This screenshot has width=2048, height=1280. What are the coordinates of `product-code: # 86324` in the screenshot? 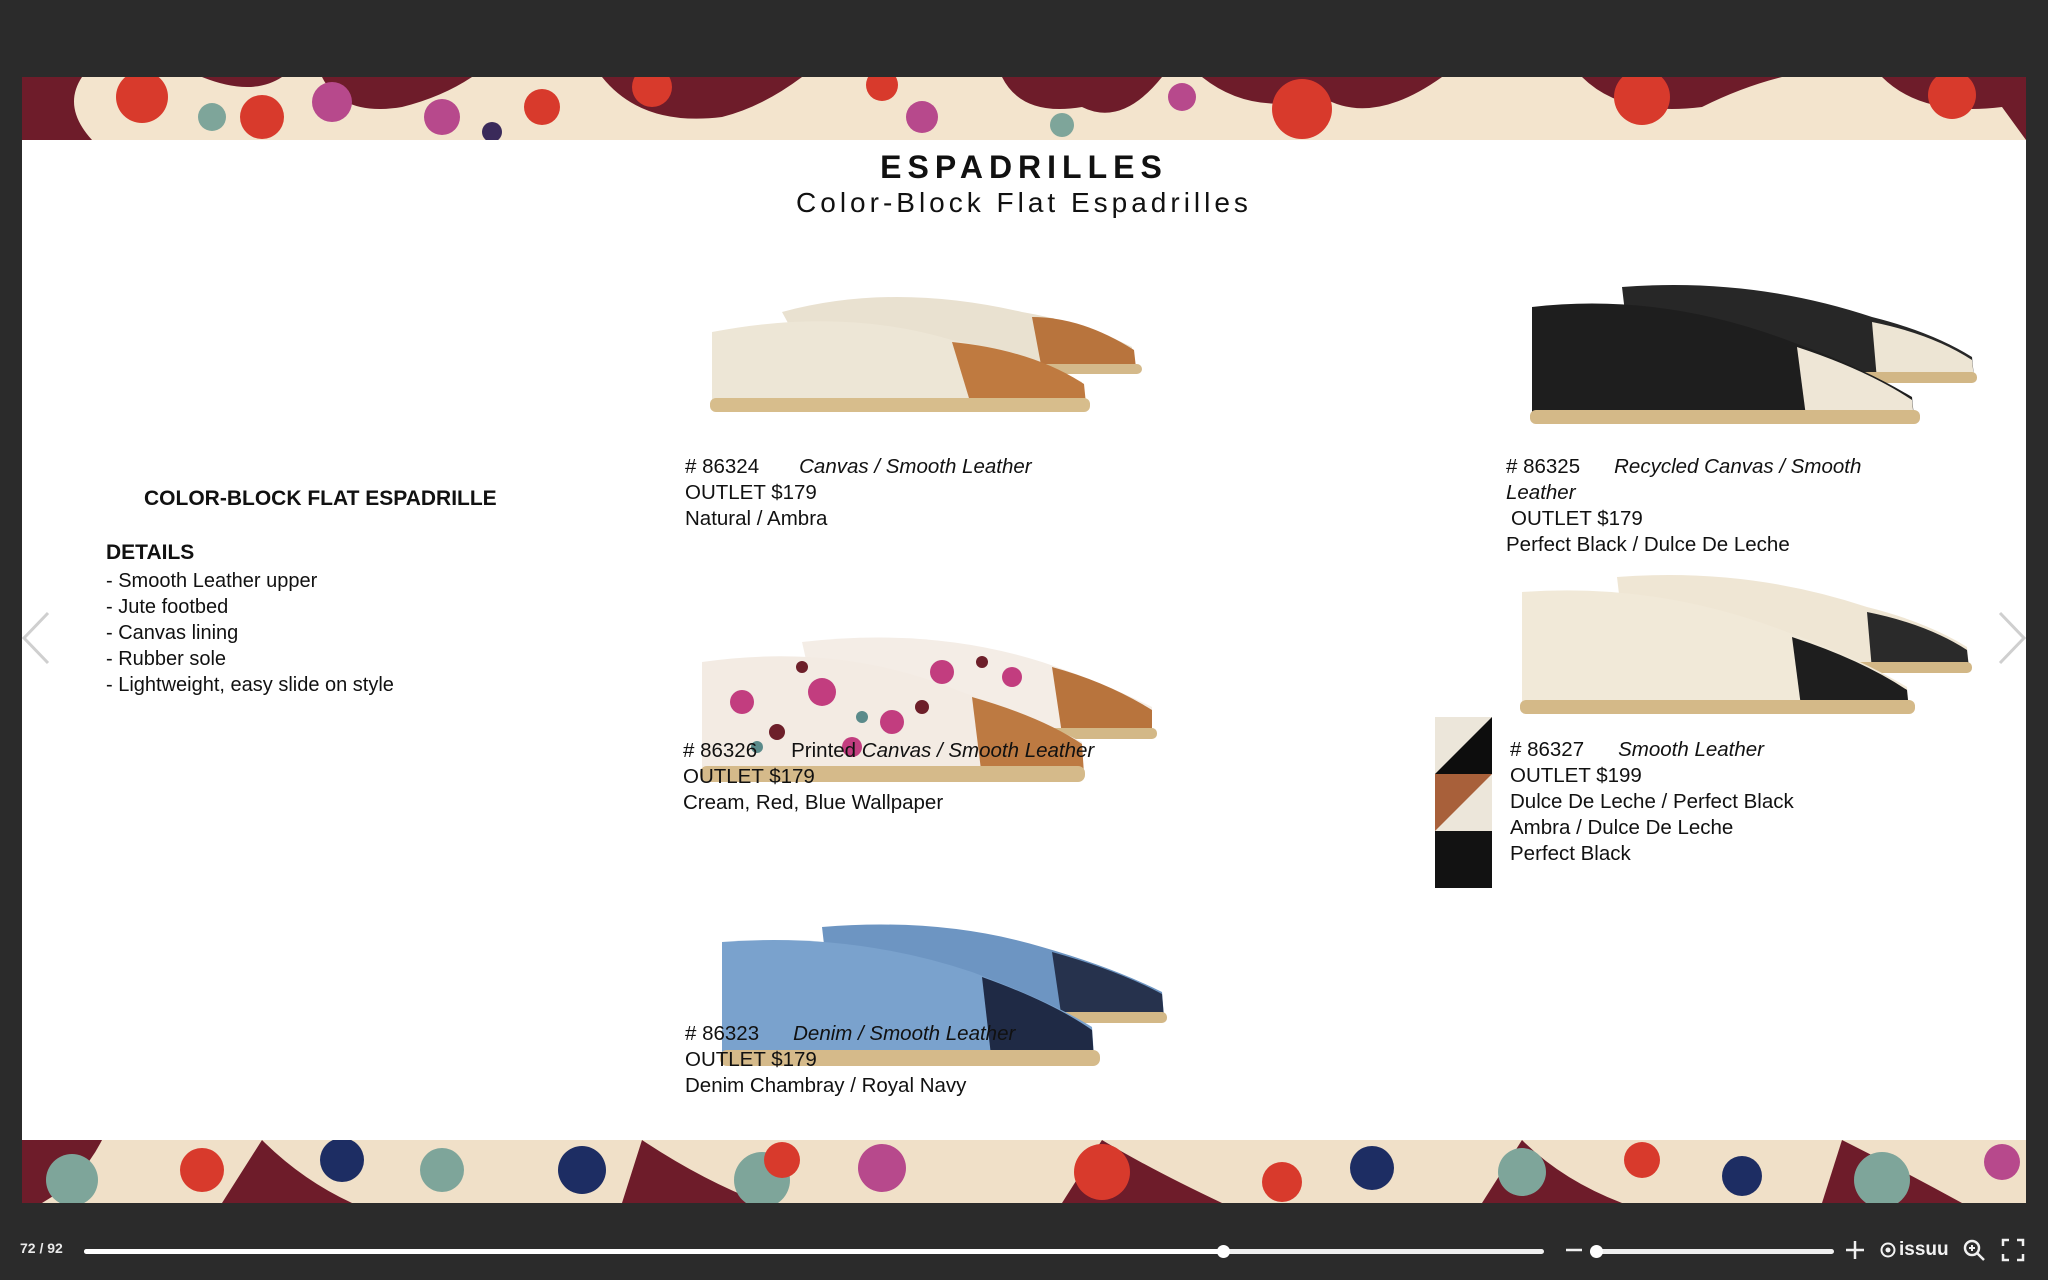 It's located at (722, 466).